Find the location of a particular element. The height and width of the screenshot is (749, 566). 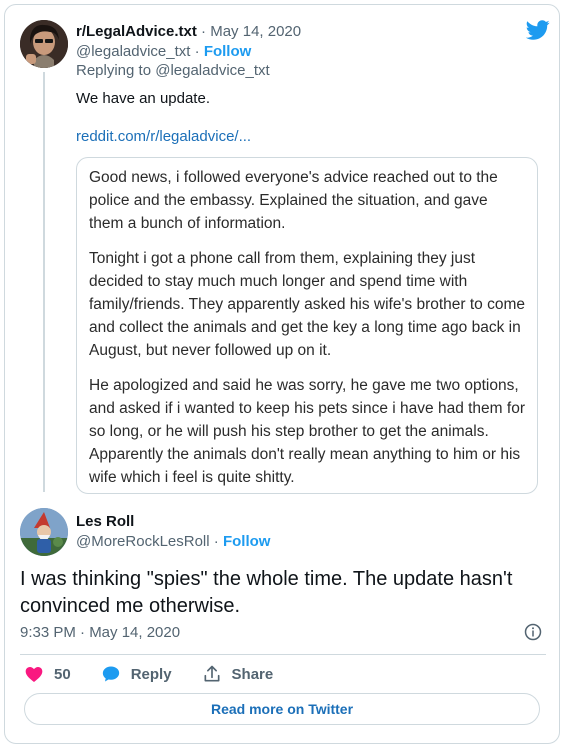

read-more-button: Read more on Twitter is located at coordinates (282, 709).